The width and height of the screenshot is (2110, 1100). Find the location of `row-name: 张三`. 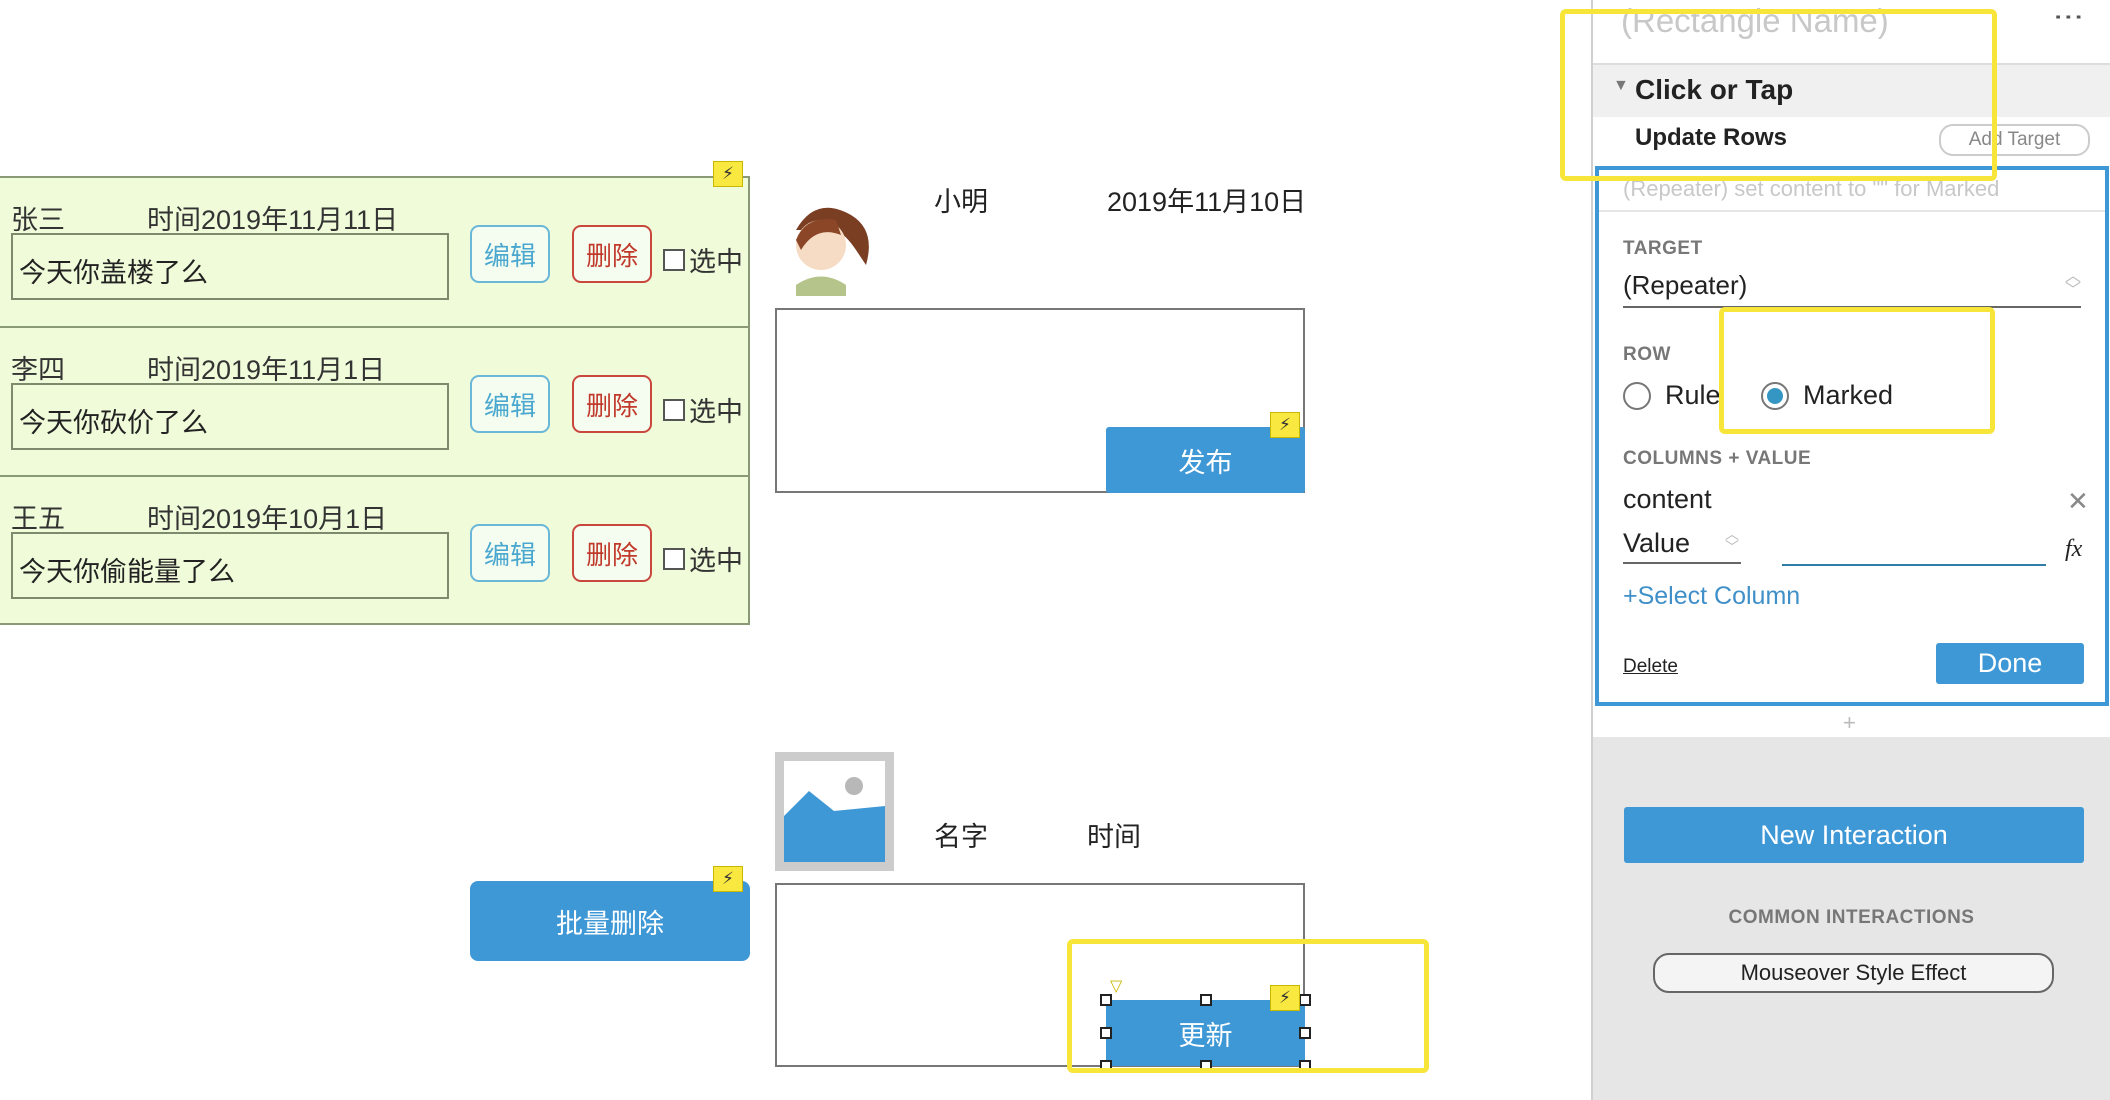

row-name: 张三 is located at coordinates (38, 220).